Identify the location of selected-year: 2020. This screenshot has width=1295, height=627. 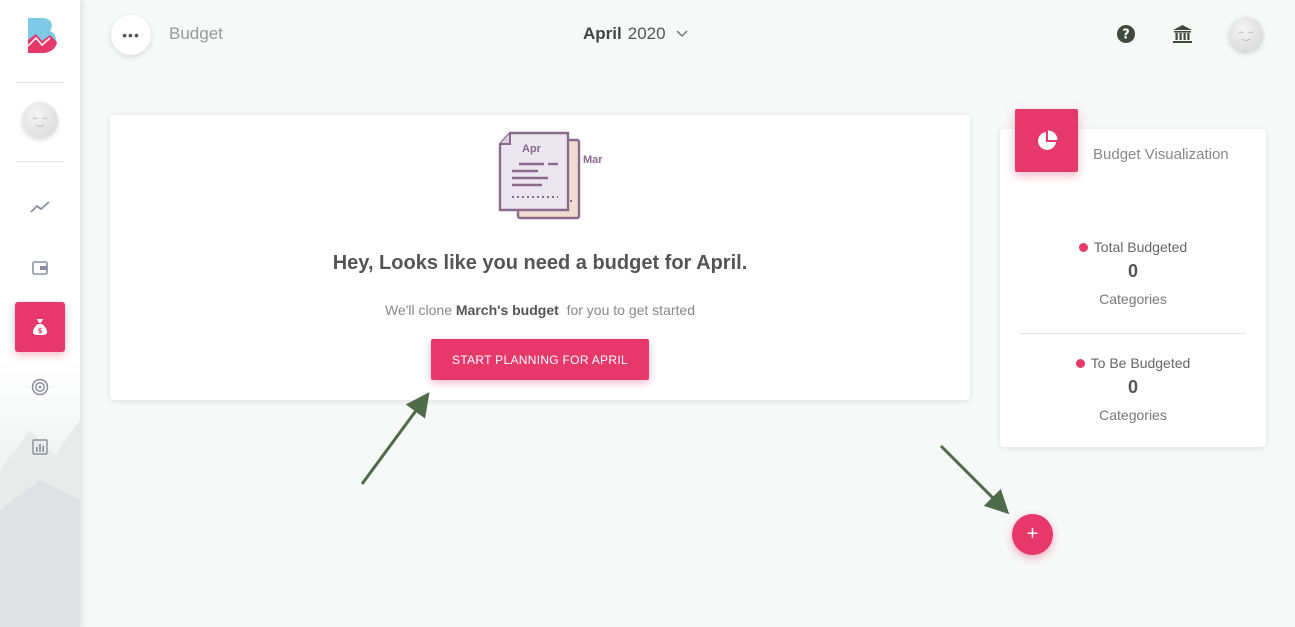
(646, 33).